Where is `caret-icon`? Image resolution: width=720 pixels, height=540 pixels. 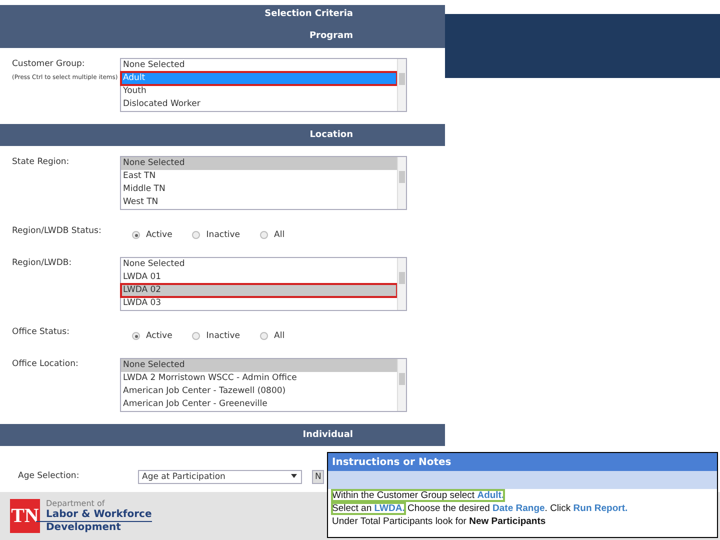 caret-icon is located at coordinates (294, 476).